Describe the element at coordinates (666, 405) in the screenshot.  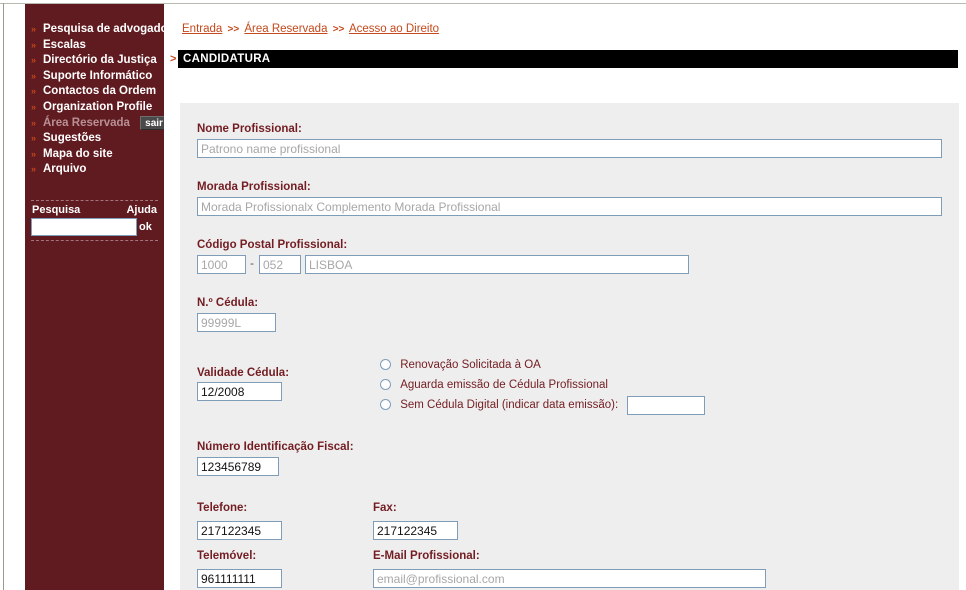
I see `input-data-emissao` at that location.